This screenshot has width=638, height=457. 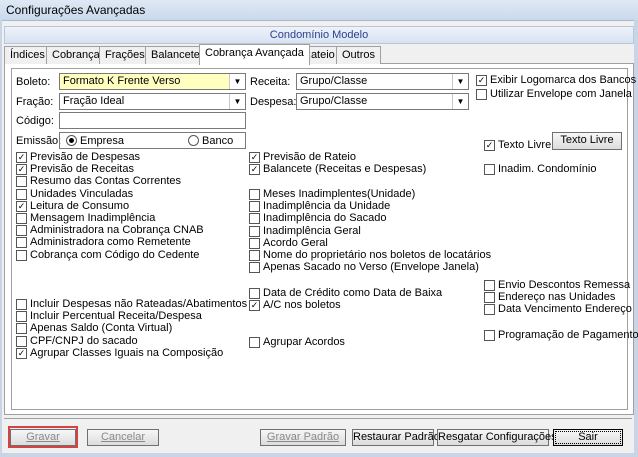 What do you see at coordinates (127, 352) in the screenshot?
I see `agrupar-classes-iguais-na-composicao-label: Agrupar Classes Iguais na Composição` at bounding box center [127, 352].